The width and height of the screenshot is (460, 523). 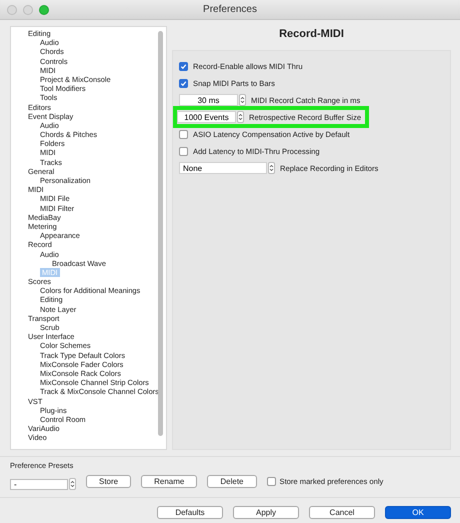 What do you see at coordinates (169, 481) in the screenshot?
I see `preset-button: Rename` at bounding box center [169, 481].